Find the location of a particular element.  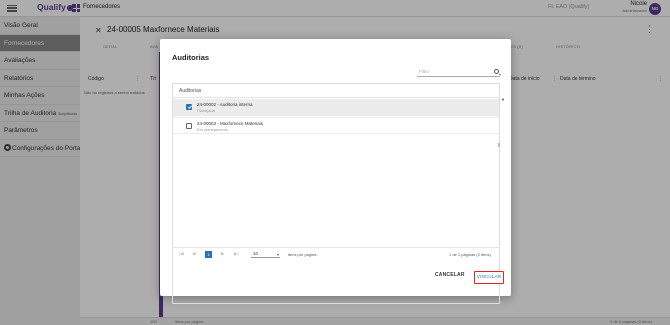

panel-label: Auditorias is located at coordinates (190, 91).